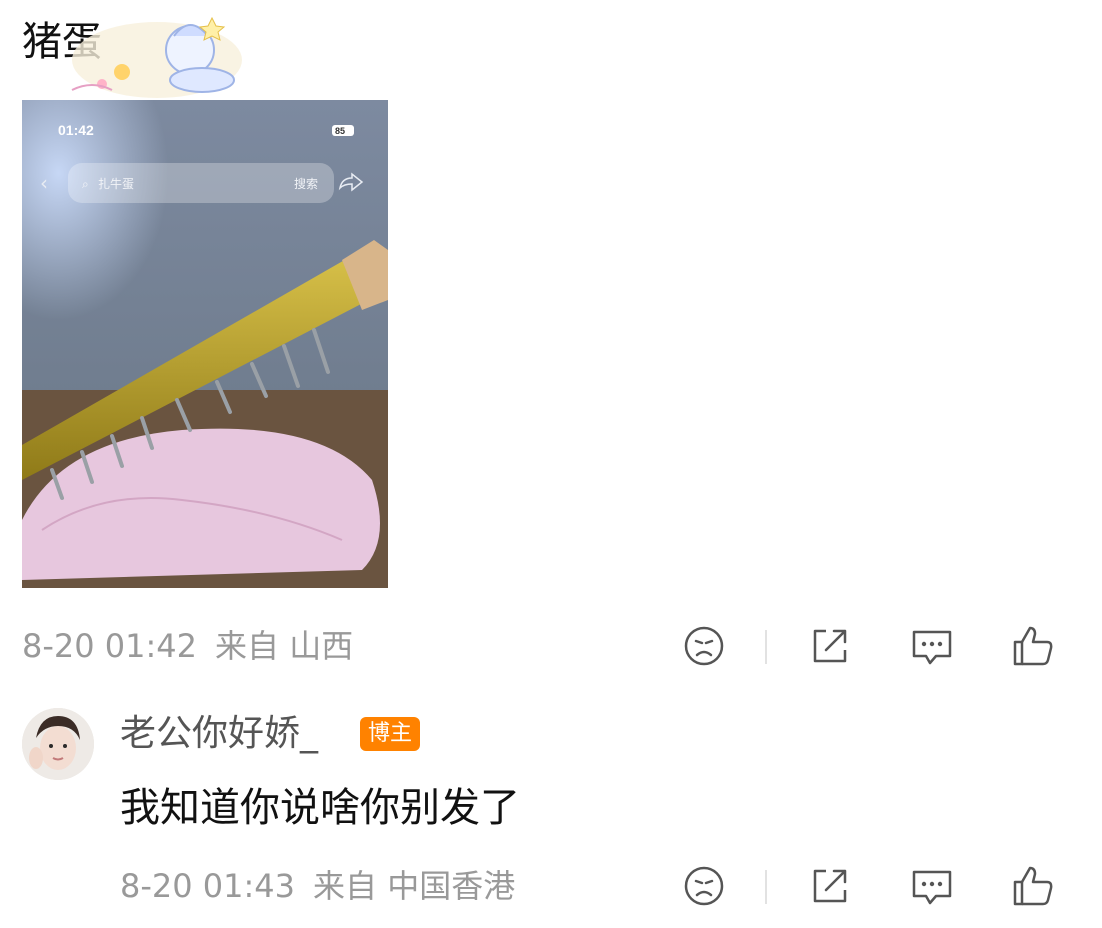 This screenshot has width=1102, height=928. Describe the element at coordinates (208, 886) in the screenshot. I see `comment-time: 8-20 01:43` at that location.